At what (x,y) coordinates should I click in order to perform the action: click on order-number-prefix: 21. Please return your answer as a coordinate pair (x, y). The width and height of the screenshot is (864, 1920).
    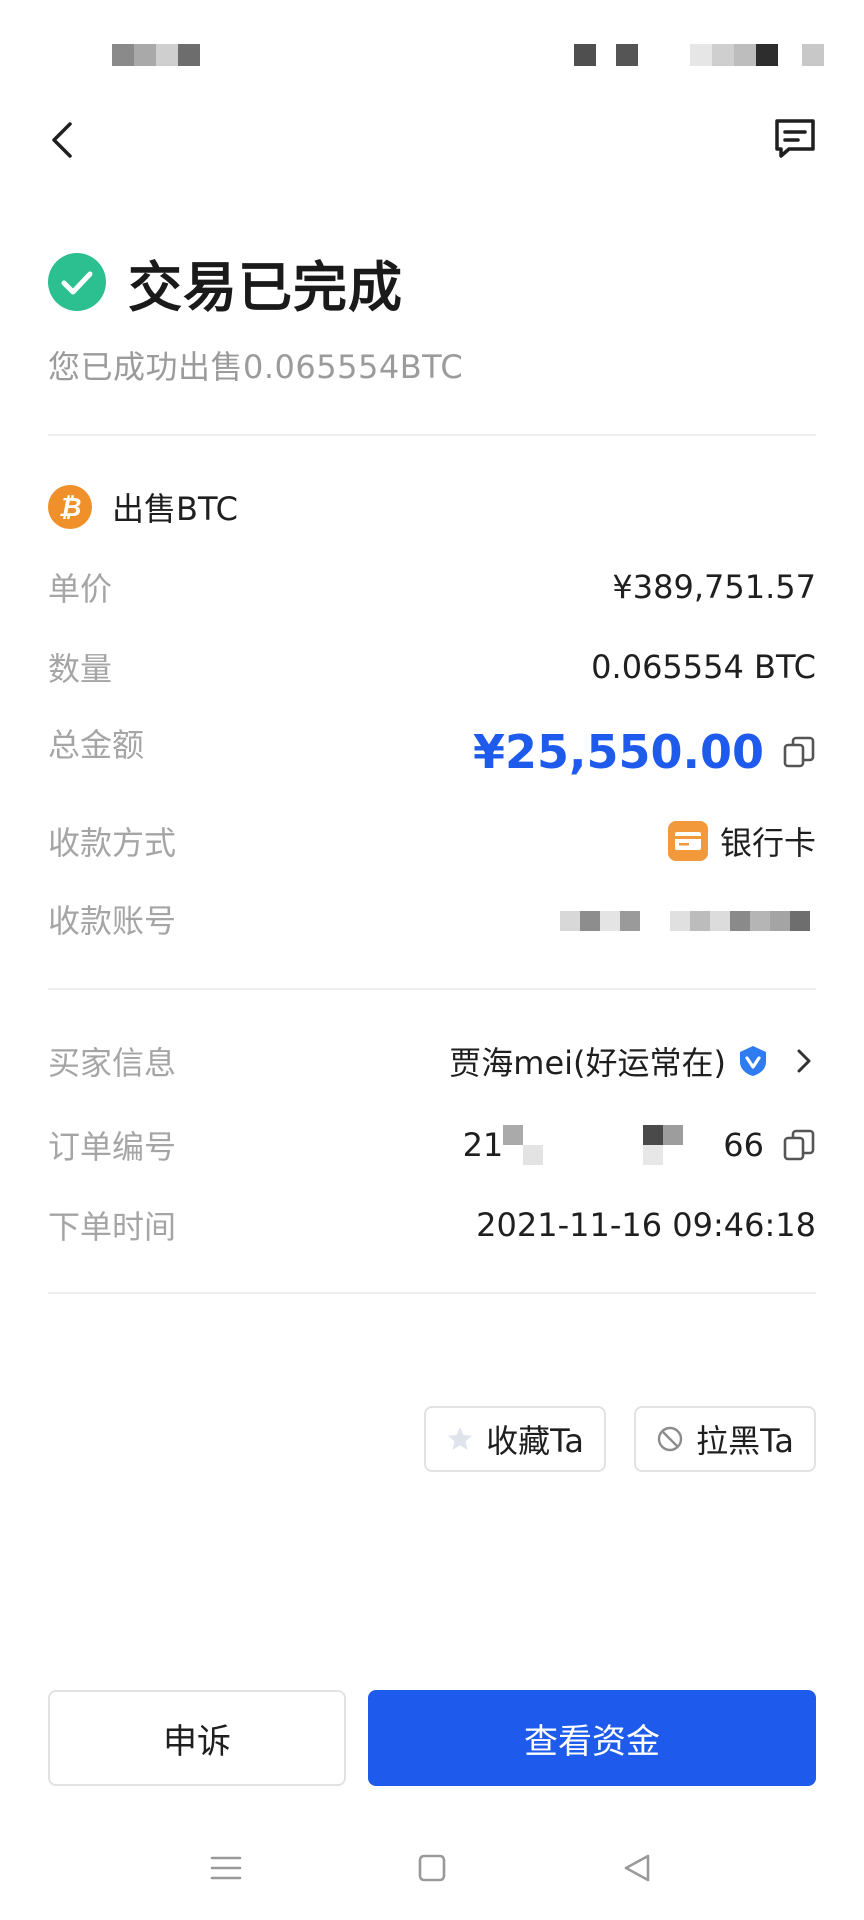
    Looking at the image, I should click on (483, 1145).